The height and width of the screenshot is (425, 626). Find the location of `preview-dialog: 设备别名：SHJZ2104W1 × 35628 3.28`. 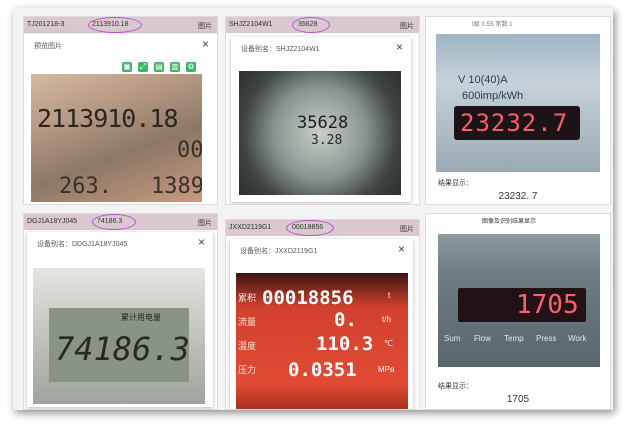

preview-dialog: 设备别名：SHJZ2104W1 × 35628 3.28 is located at coordinates (321, 119).